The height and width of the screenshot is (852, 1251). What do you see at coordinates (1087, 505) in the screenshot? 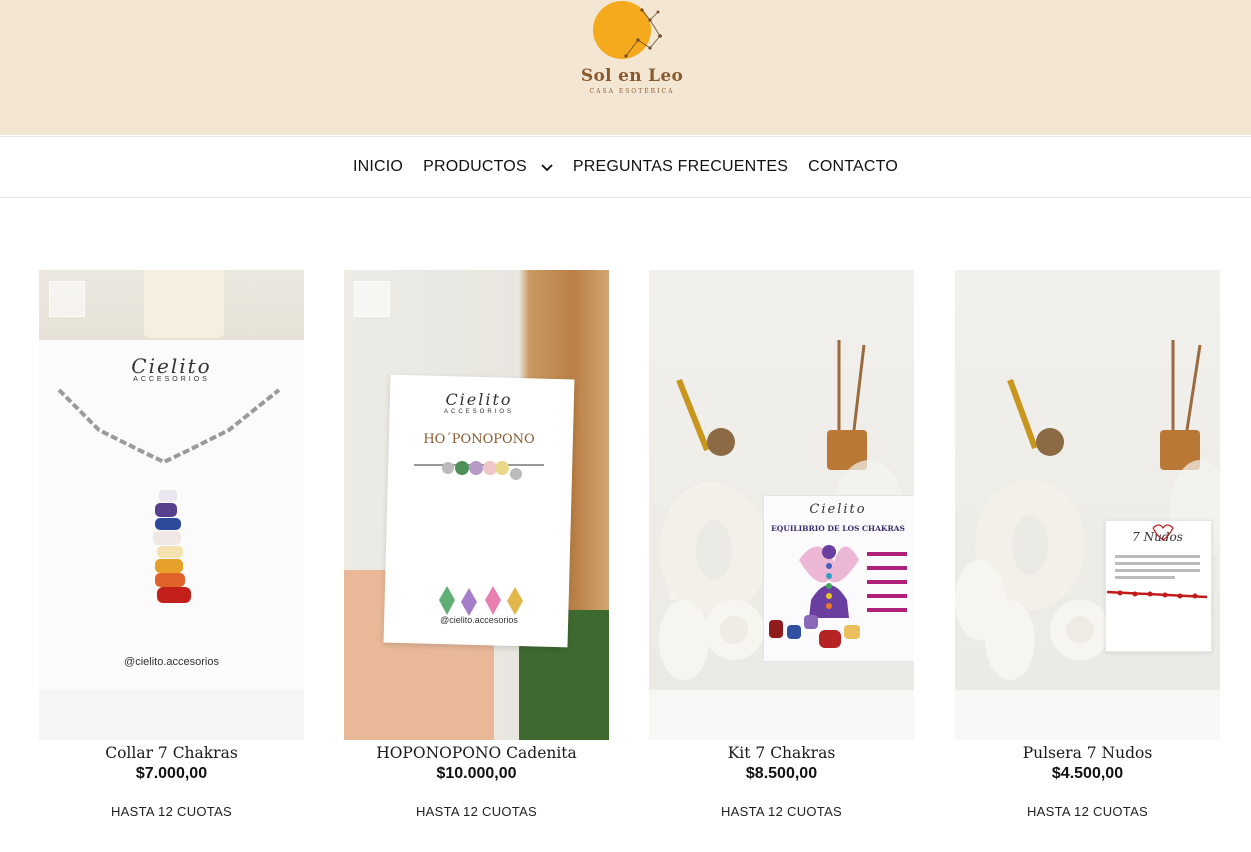
I see `product-image: 7 Nudos` at bounding box center [1087, 505].